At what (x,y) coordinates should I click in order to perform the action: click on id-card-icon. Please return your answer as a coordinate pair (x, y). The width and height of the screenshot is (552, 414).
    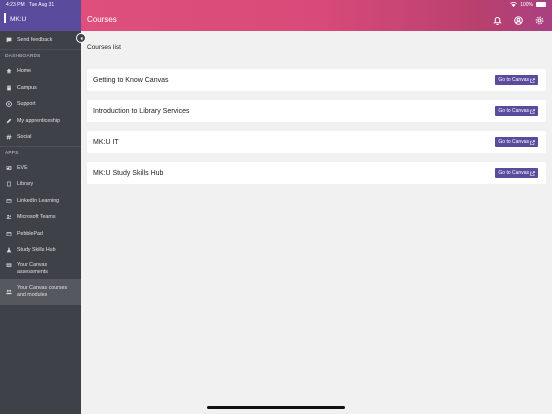
    Looking at the image, I should click on (8, 167).